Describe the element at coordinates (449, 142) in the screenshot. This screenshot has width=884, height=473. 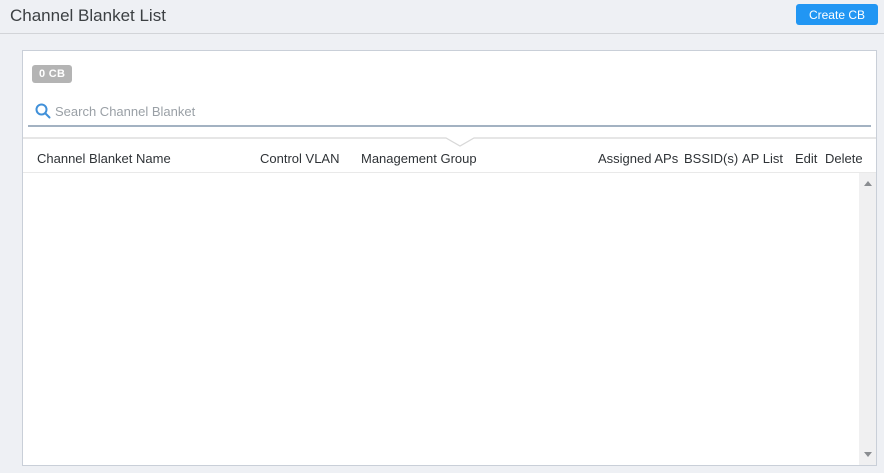
I see `collapse-notch-divider` at that location.